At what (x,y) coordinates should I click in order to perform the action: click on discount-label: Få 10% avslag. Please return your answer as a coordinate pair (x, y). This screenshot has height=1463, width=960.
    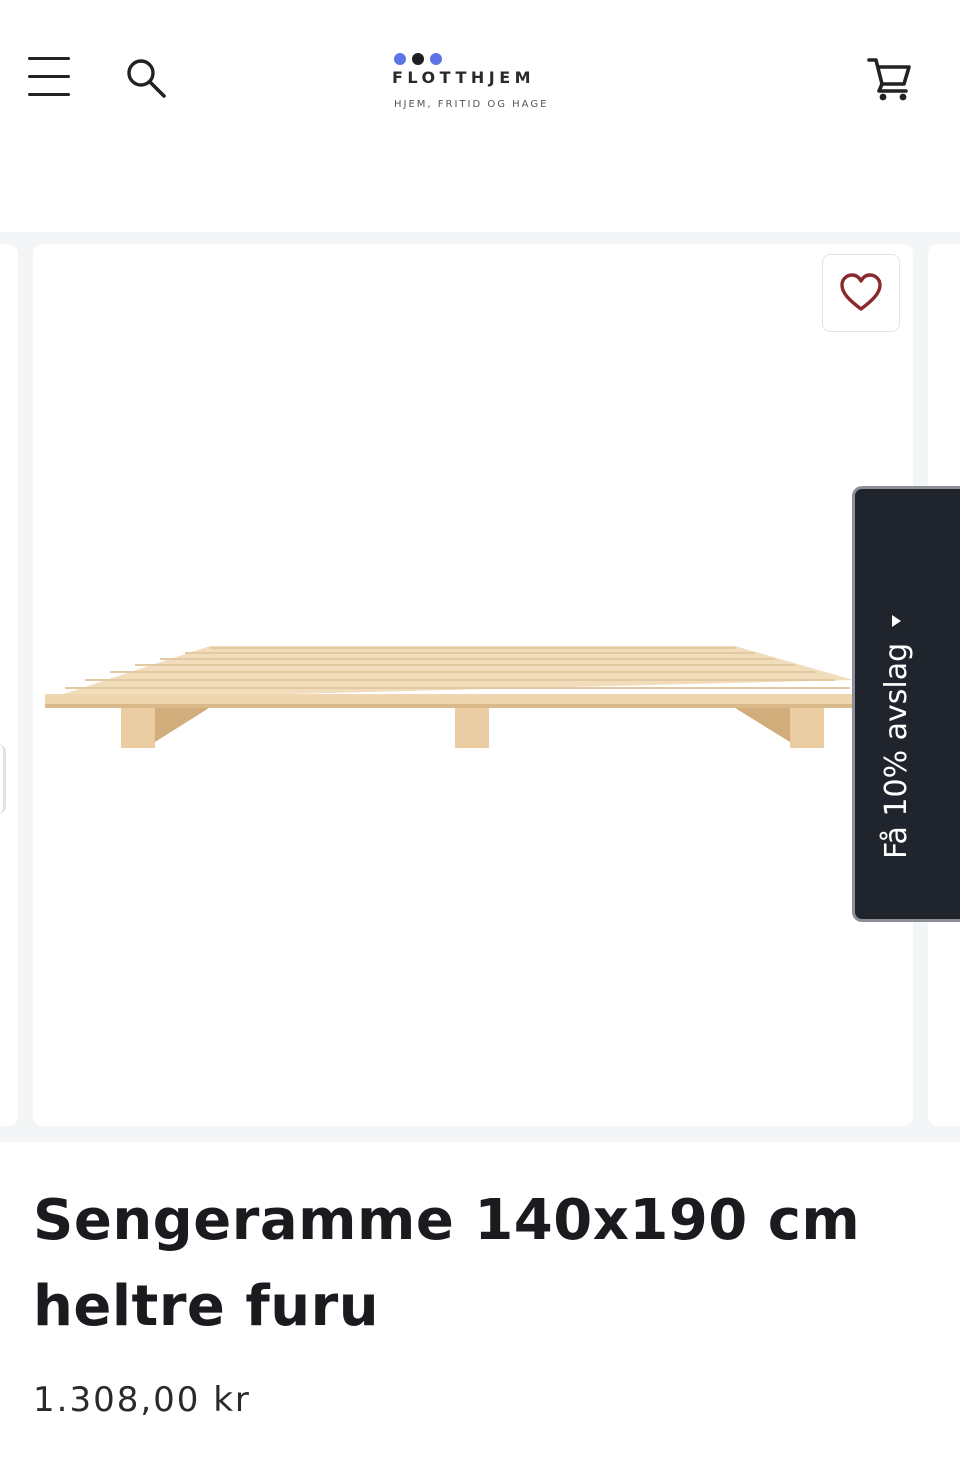
    Looking at the image, I should click on (896, 750).